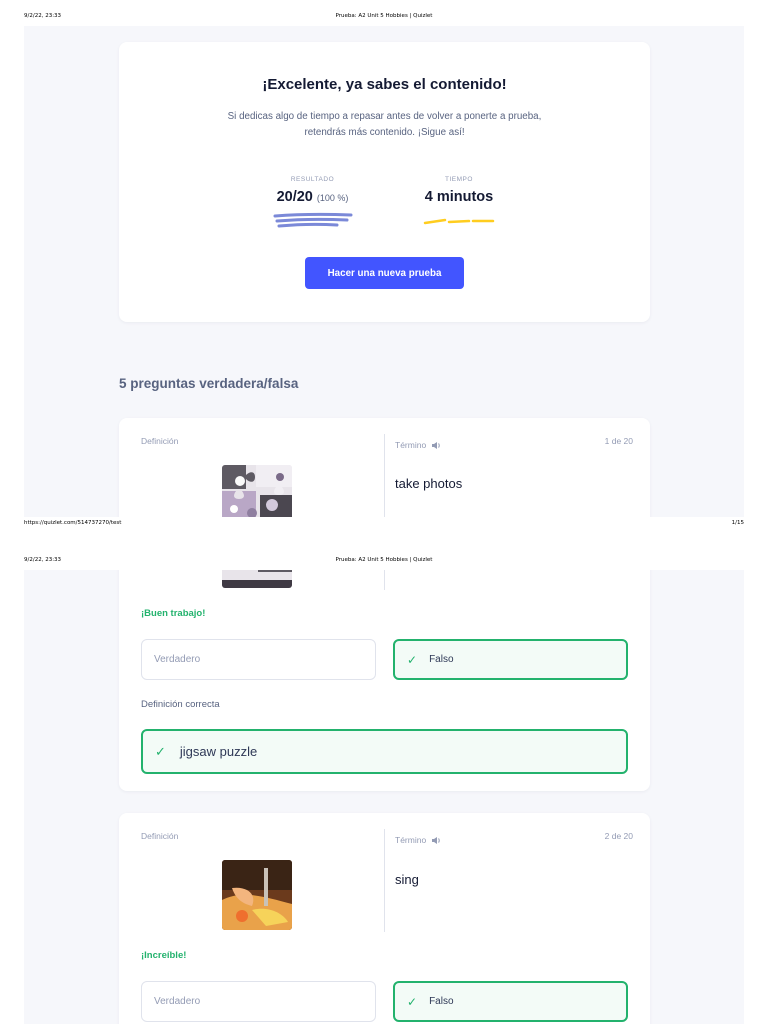 The image size is (768, 1024). What do you see at coordinates (459, 179) in the screenshot?
I see `time-label: TIEMPO` at bounding box center [459, 179].